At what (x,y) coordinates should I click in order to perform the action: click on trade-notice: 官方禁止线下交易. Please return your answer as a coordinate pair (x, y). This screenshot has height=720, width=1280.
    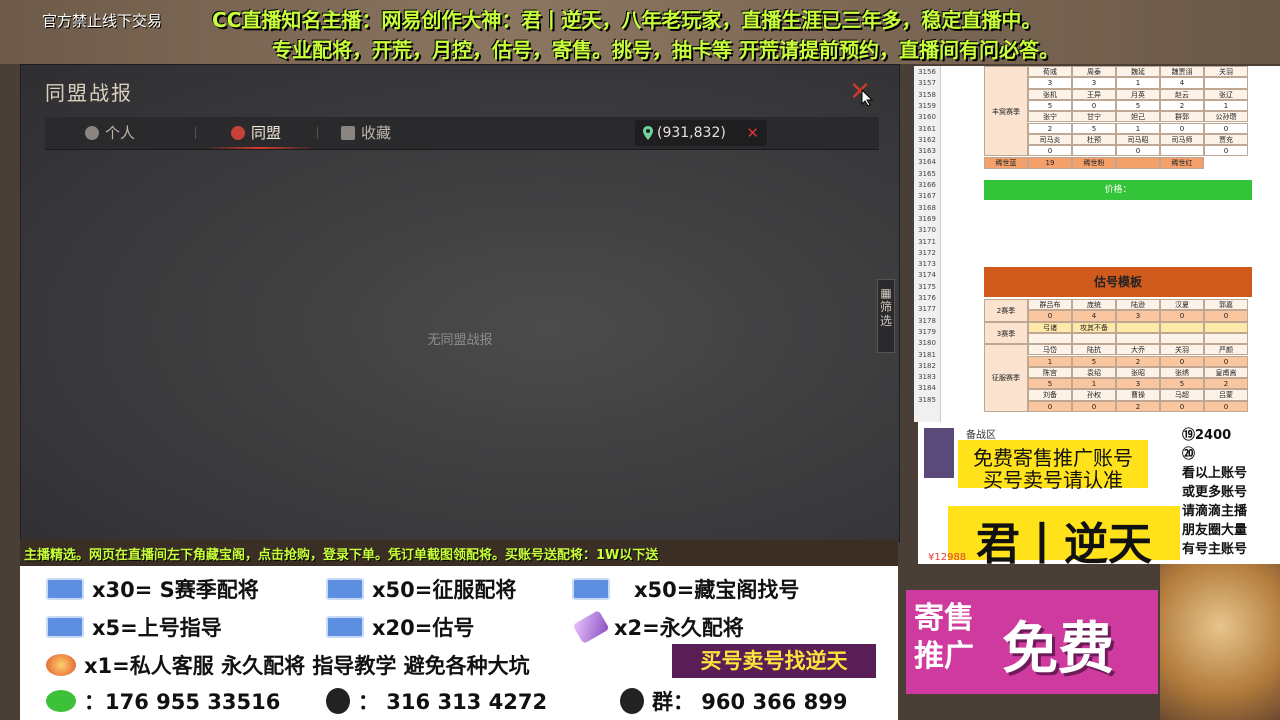
    Looking at the image, I should click on (102, 21).